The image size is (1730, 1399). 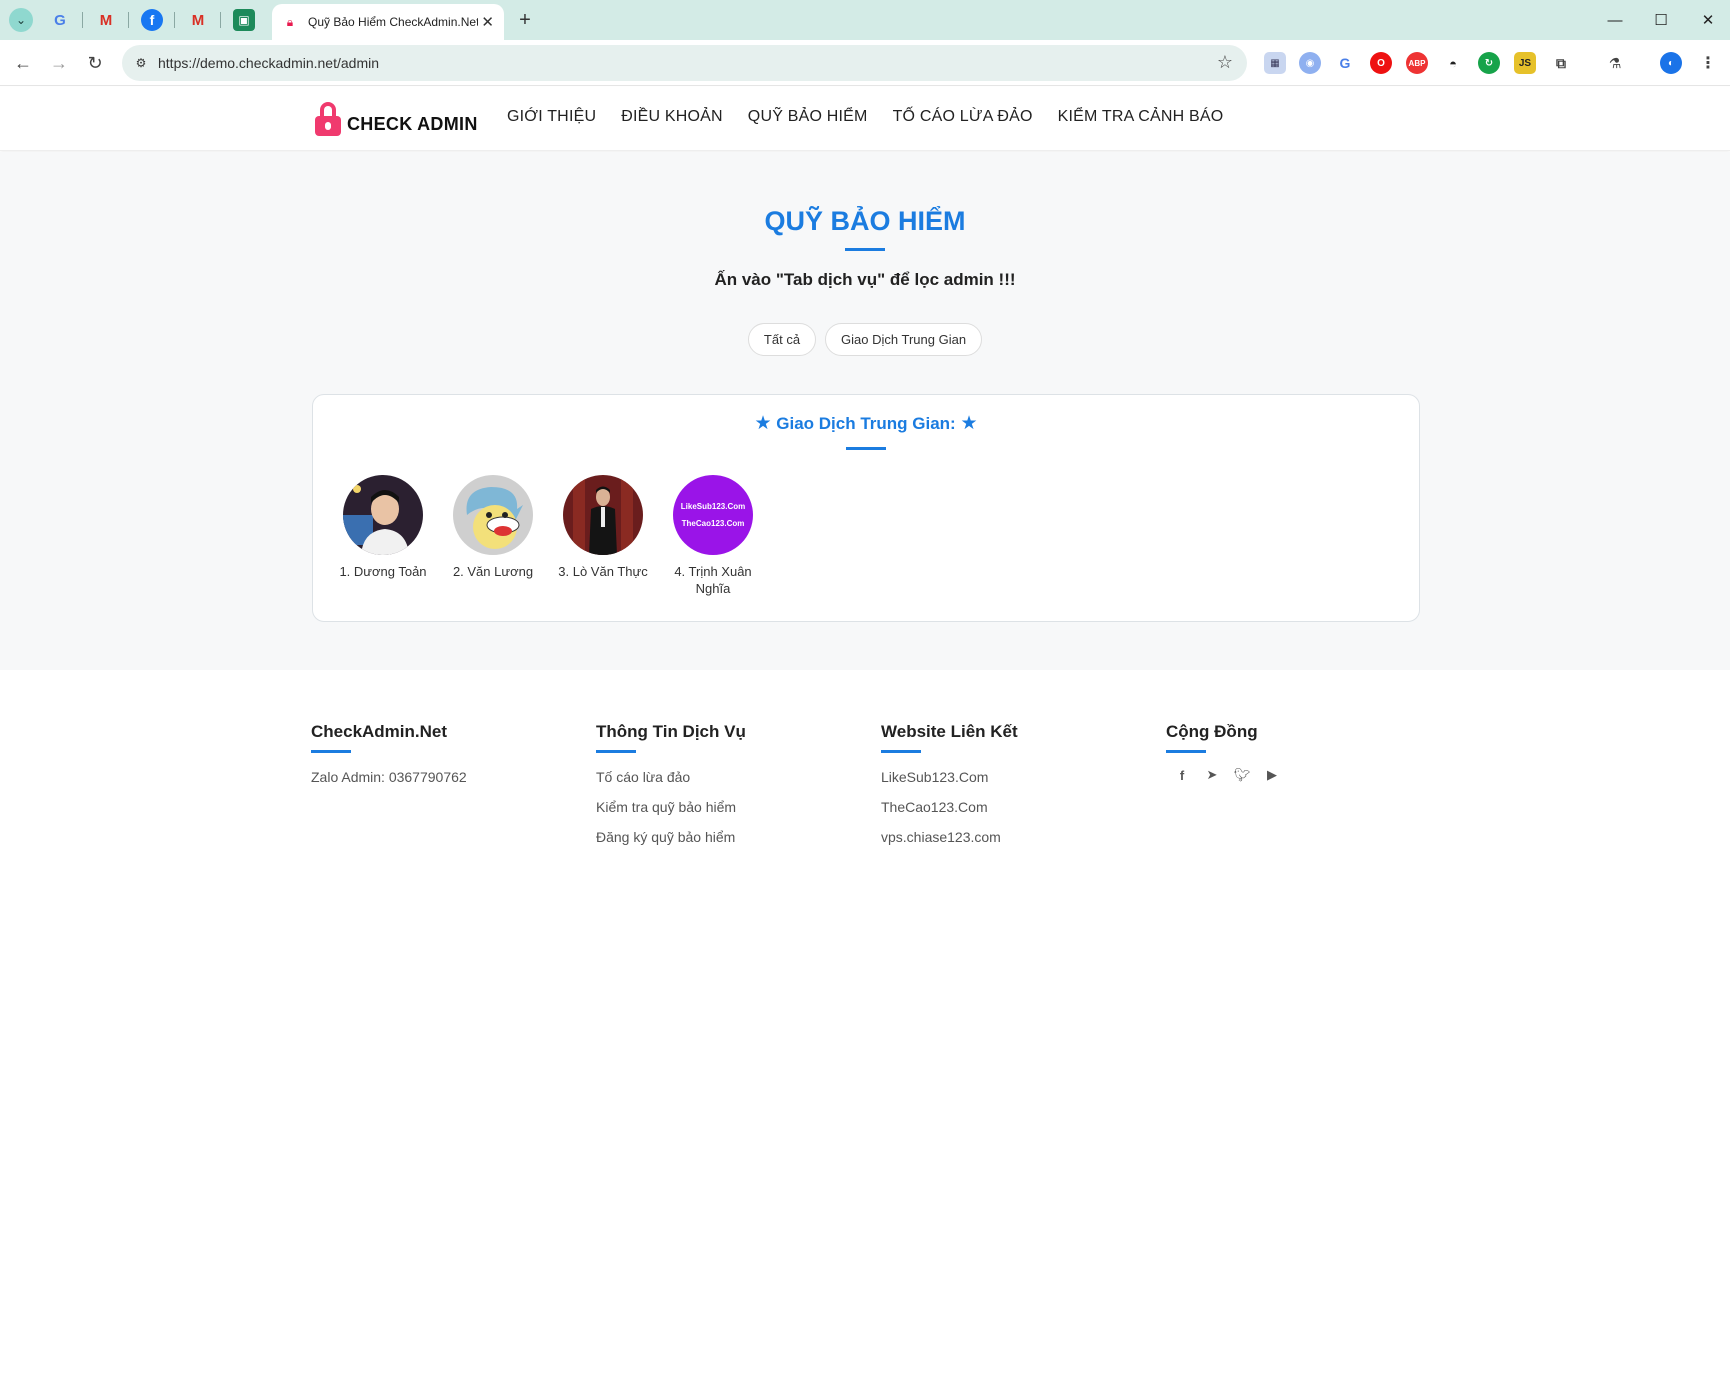 I want to click on extension-search-icon: ◉, so click(x=1310, y=63).